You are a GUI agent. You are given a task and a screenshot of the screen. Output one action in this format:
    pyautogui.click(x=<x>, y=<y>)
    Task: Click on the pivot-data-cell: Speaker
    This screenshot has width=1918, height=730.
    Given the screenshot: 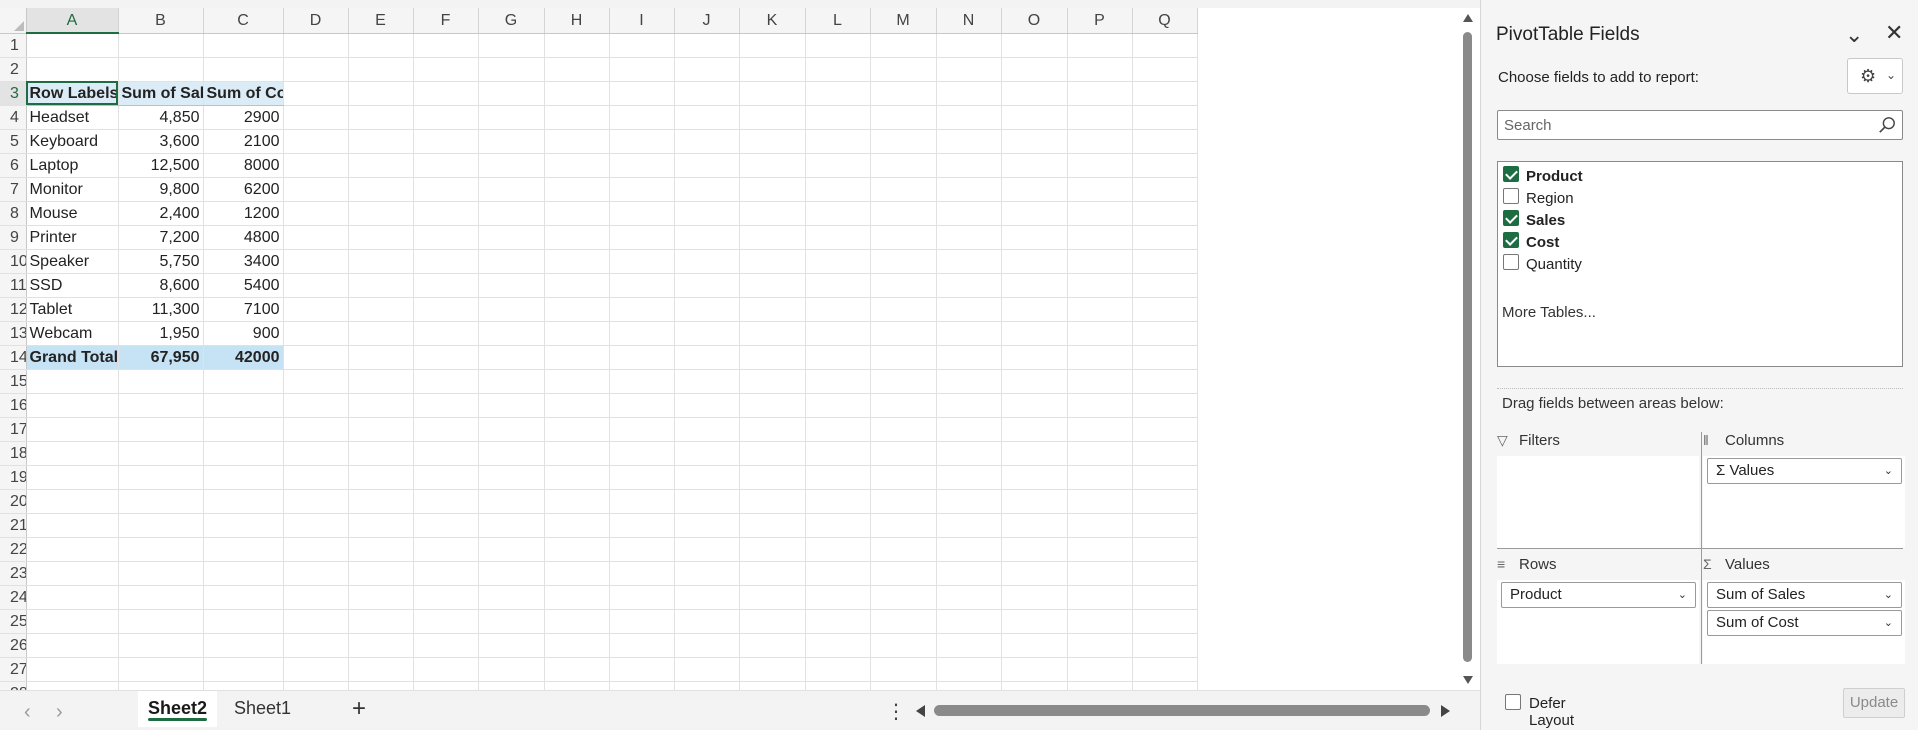 What is the action you would take?
    pyautogui.click(x=72, y=261)
    